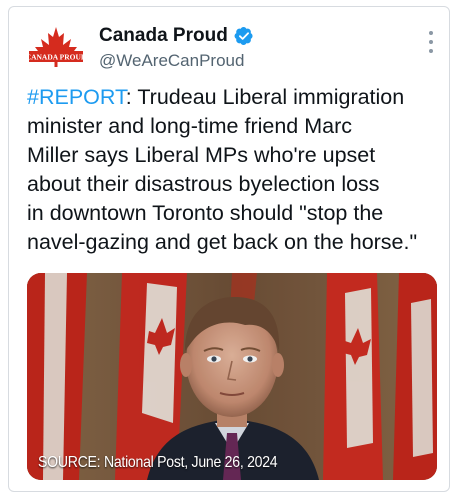 Image resolution: width=460 pixels, height=500 pixels. I want to click on tweet-line-4: about their disastrous byelection loss, so click(203, 184).